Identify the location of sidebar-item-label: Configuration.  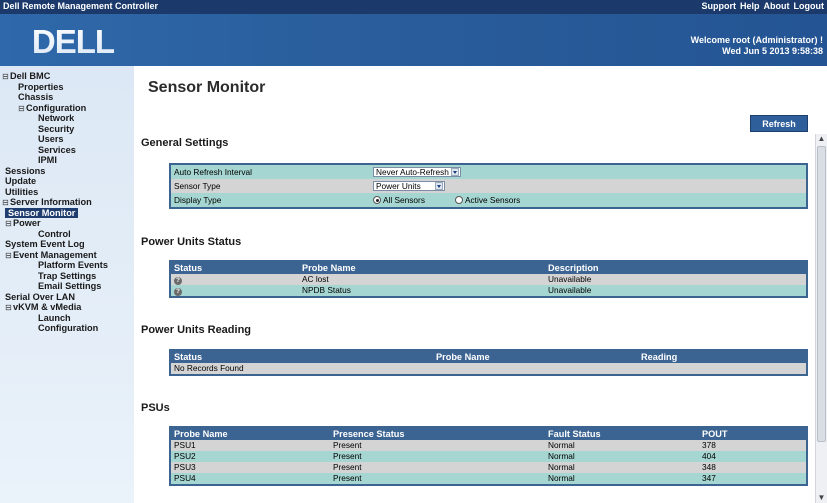
(68, 328).